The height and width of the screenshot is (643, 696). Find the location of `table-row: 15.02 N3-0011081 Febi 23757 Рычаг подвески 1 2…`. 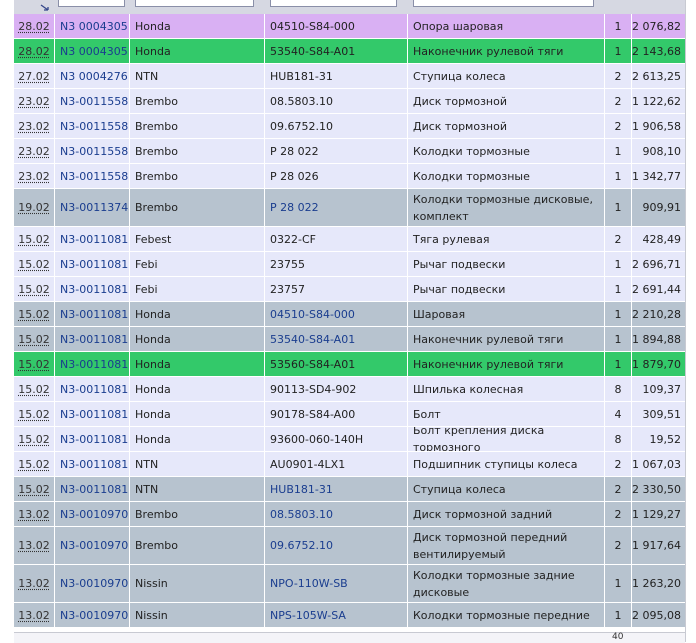

table-row: 15.02 N3-0011081 Febi 23757 Рычаг подвески 1 2… is located at coordinates (349, 289).